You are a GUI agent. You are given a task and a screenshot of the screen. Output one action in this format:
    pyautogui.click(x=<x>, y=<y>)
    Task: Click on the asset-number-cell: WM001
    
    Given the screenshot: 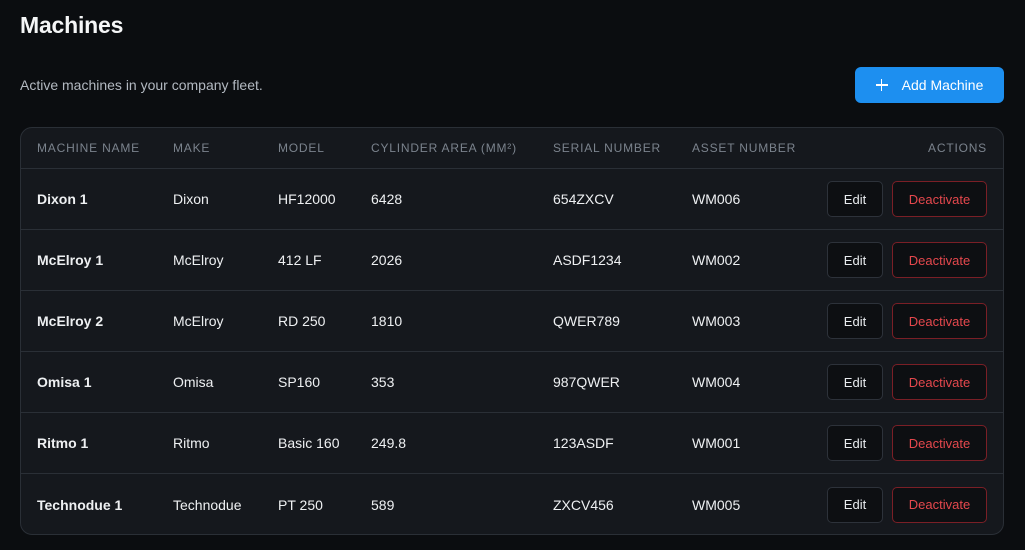 What is the action you would take?
    pyautogui.click(x=716, y=443)
    